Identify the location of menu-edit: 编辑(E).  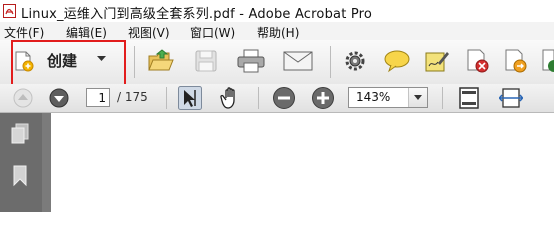
(86, 32).